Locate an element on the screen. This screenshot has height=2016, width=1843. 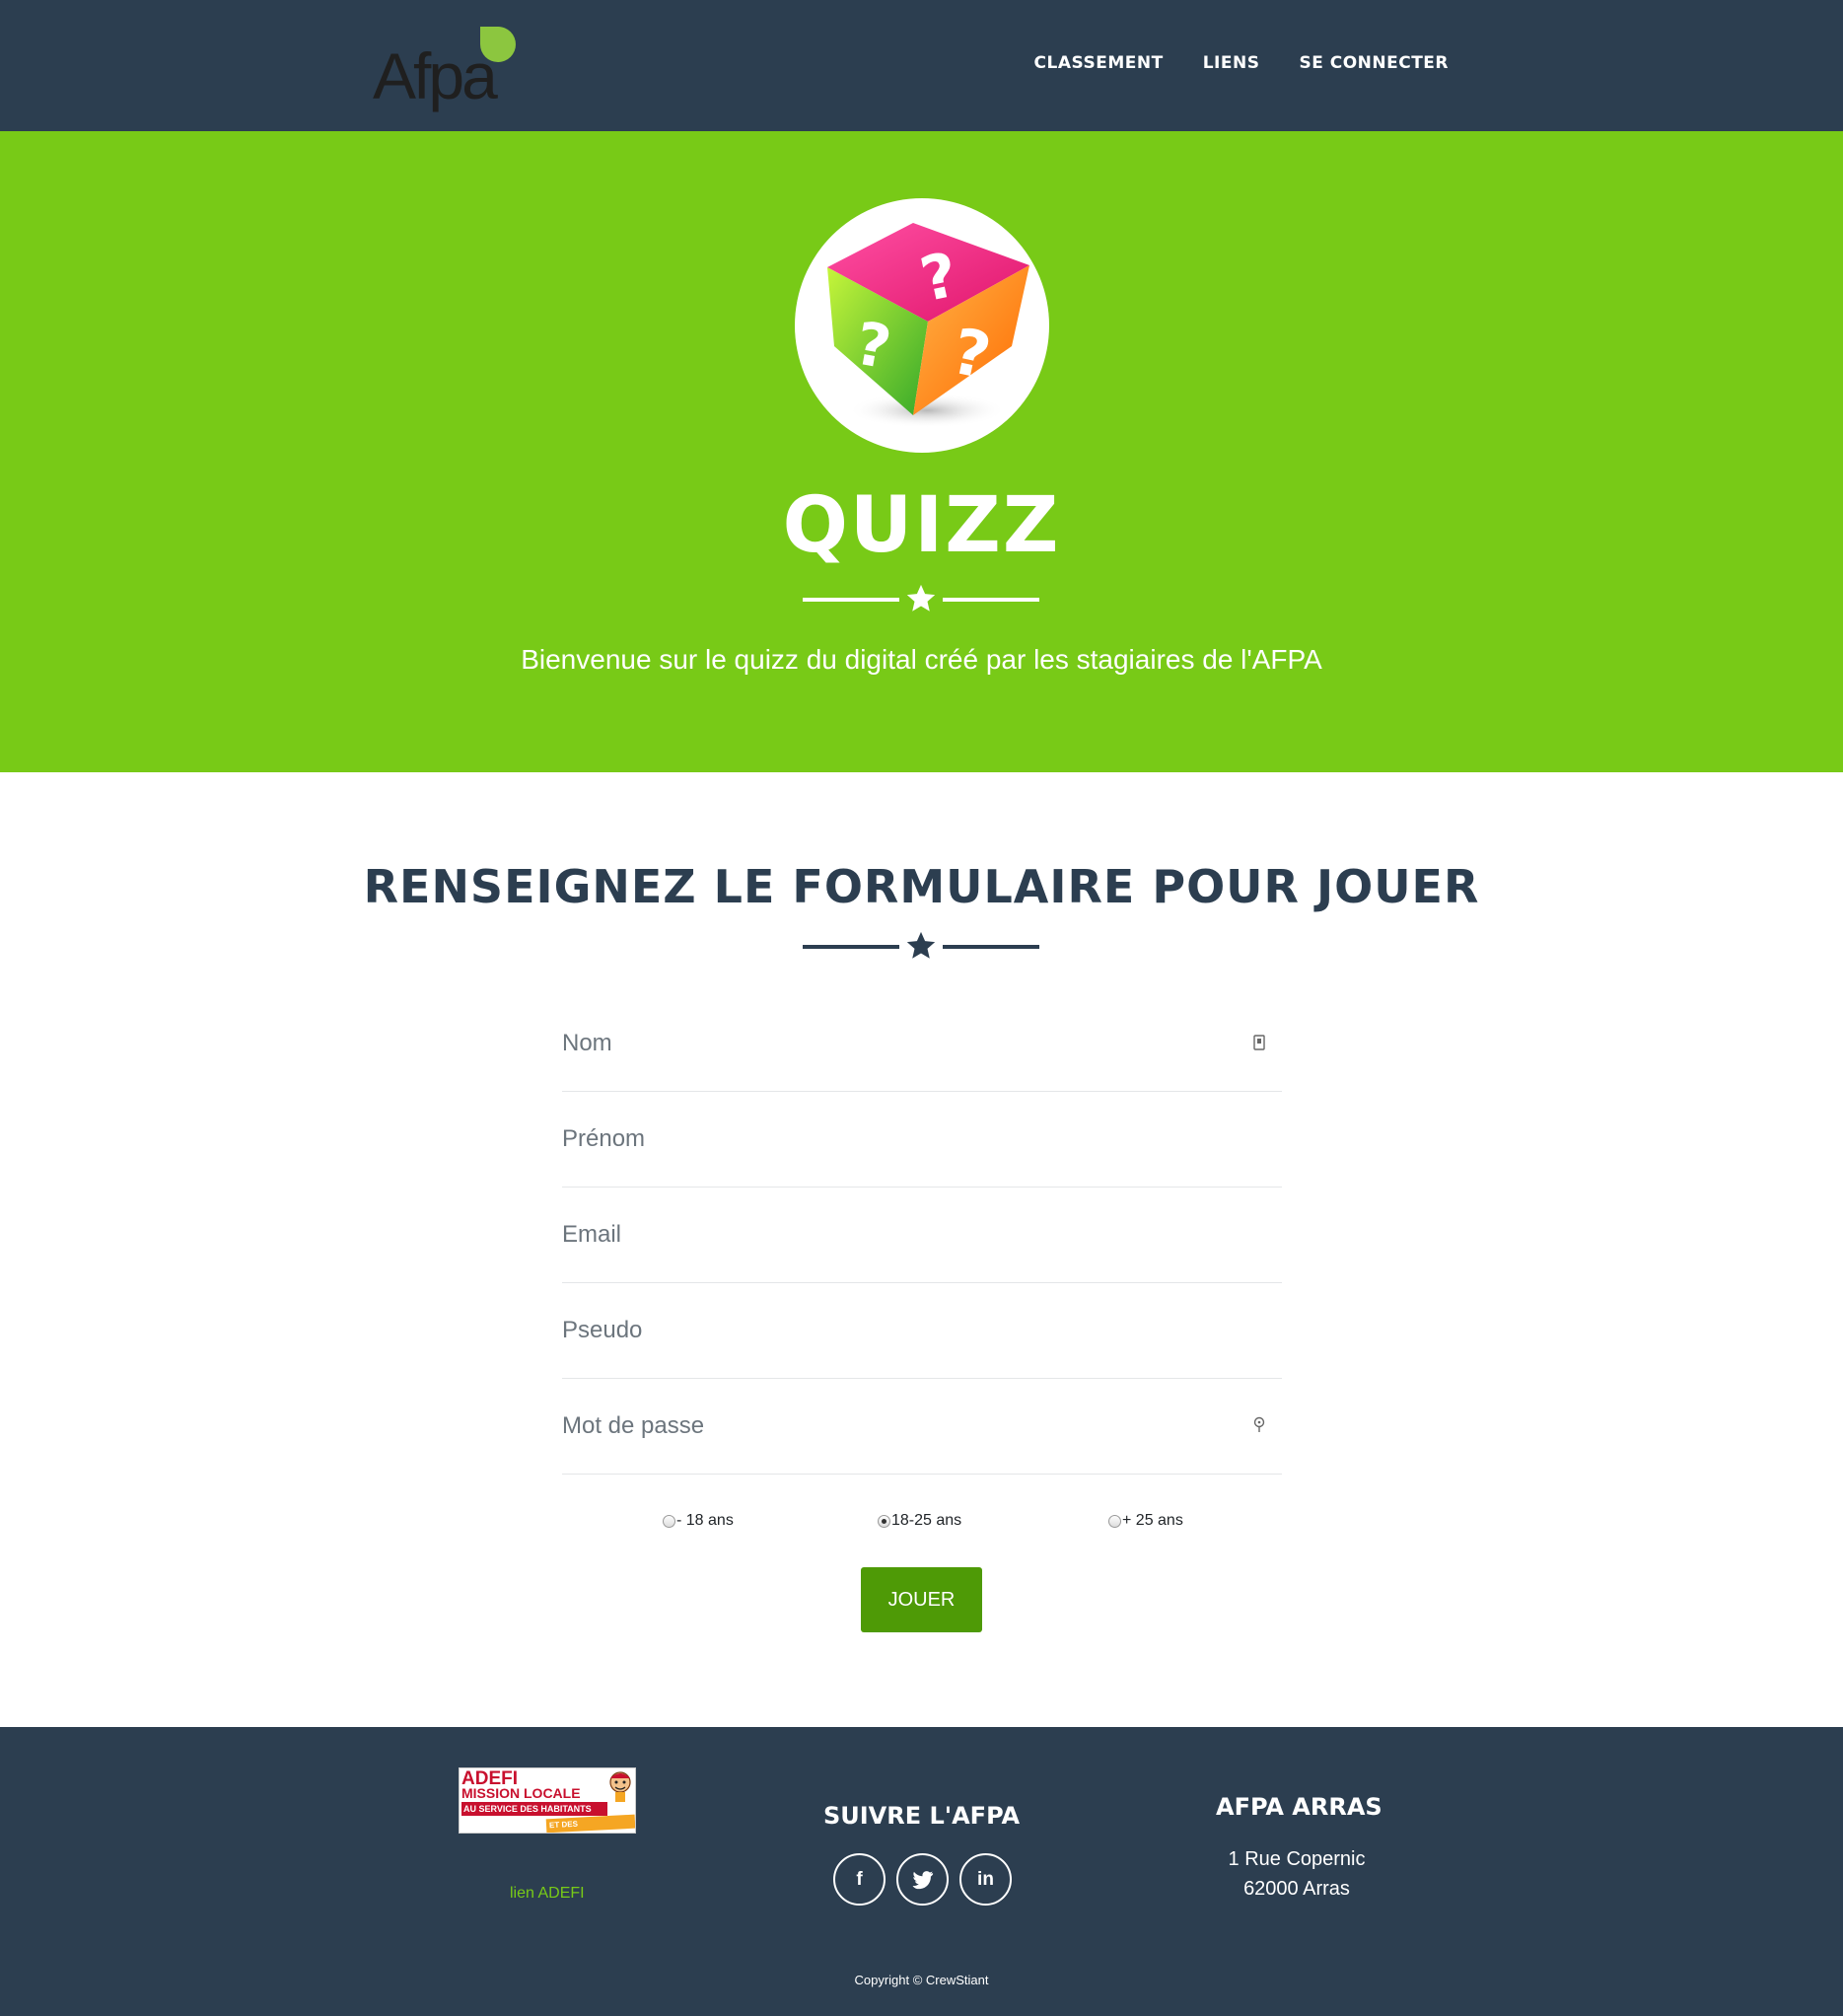
adefi-link: lien ADEFI is located at coordinates (548, 1894).